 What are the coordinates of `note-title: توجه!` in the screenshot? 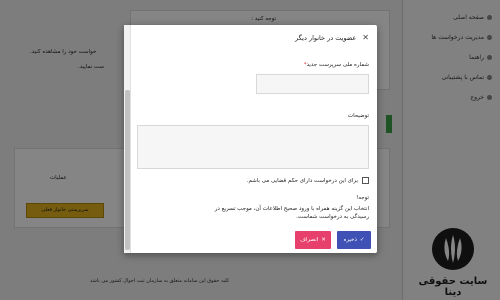 It's located at (362, 198).